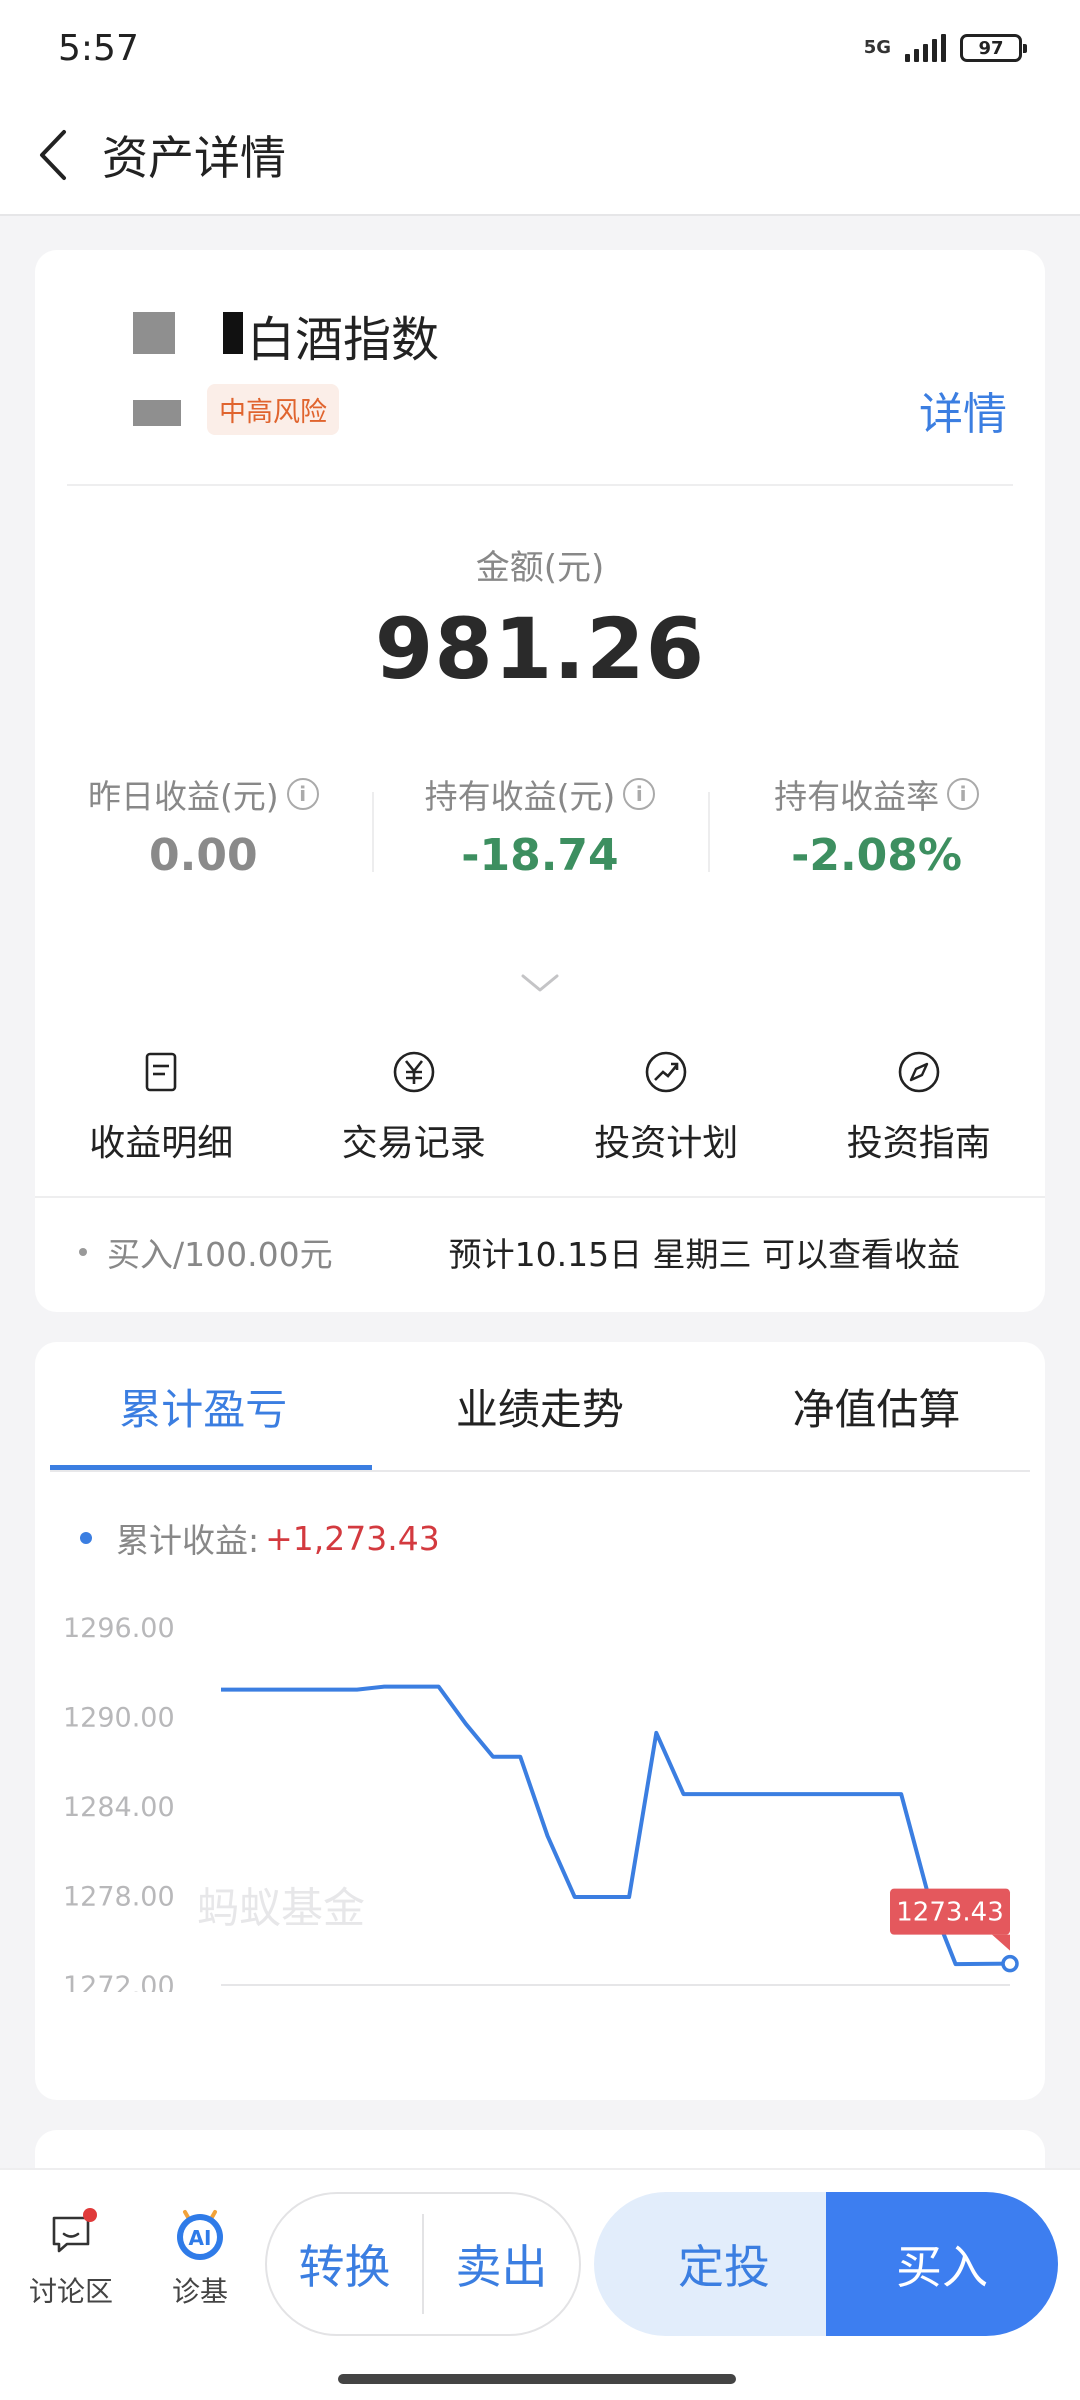  Describe the element at coordinates (414, 1072) in the screenshot. I see `yuan-icon` at that location.